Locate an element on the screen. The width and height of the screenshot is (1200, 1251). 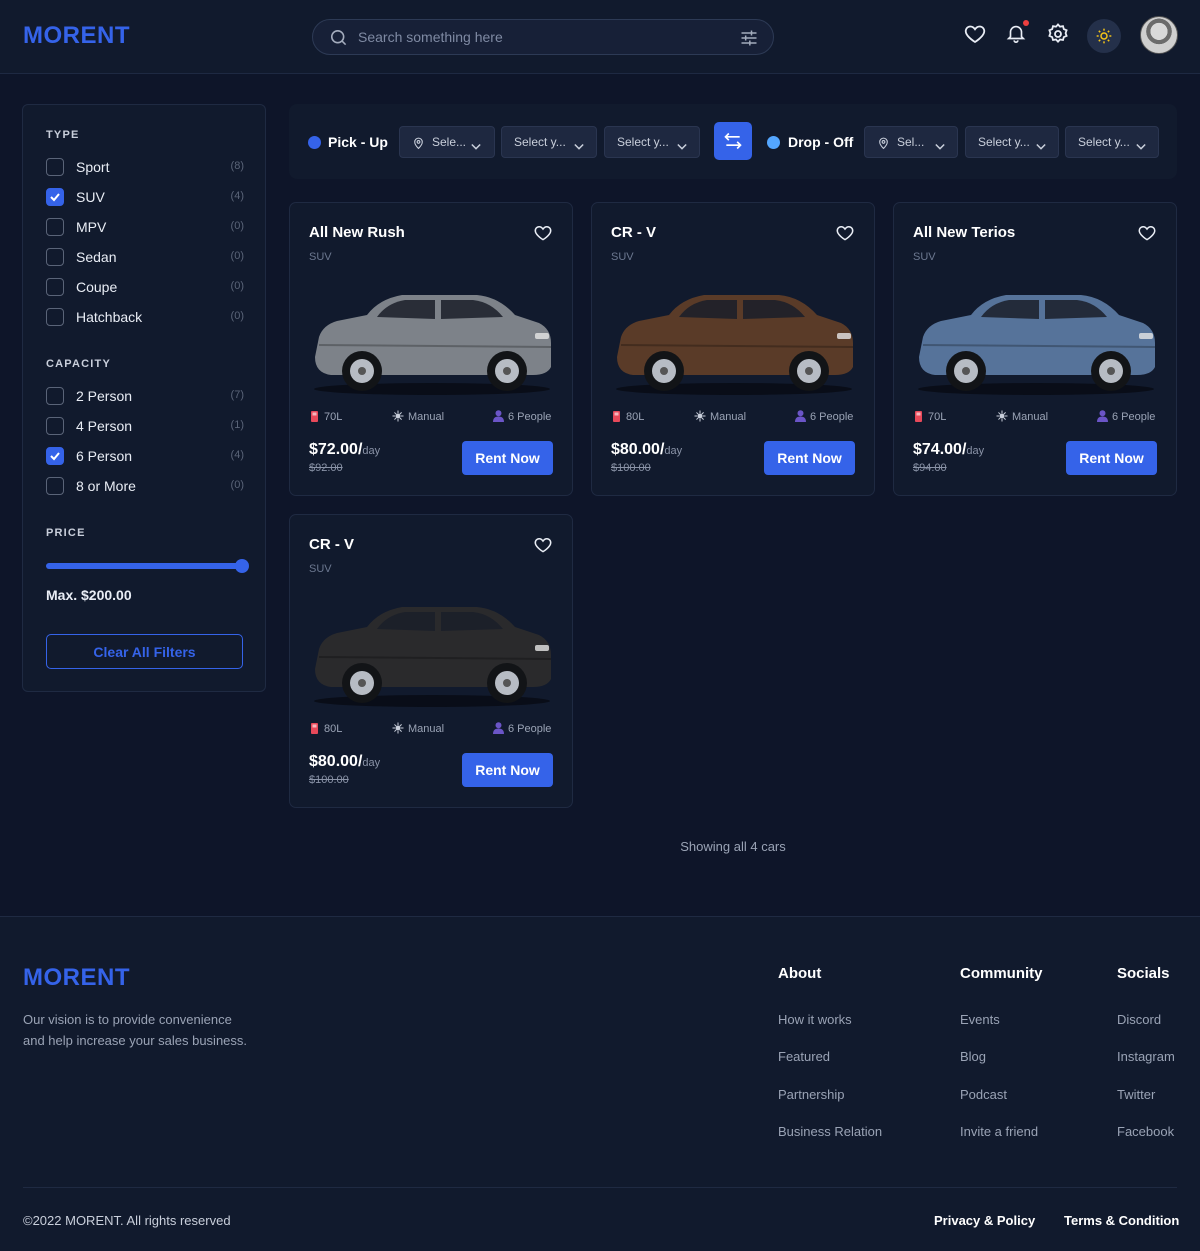
price-period: day is located at coordinates (673, 451).